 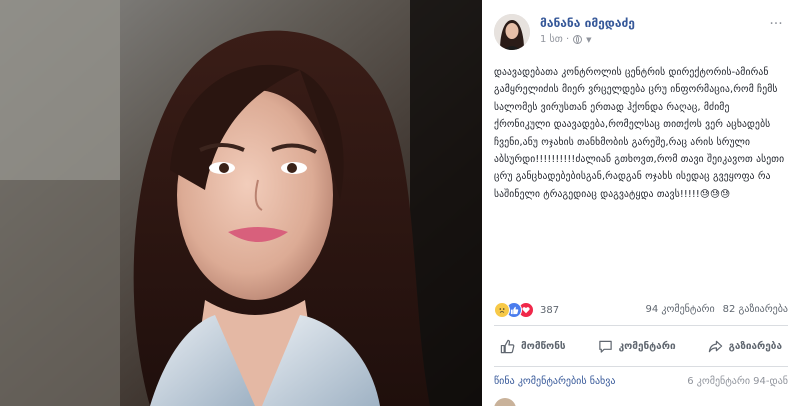 What do you see at coordinates (587, 23) in the screenshot?
I see `author-name: მანანა იმედაძე` at bounding box center [587, 23].